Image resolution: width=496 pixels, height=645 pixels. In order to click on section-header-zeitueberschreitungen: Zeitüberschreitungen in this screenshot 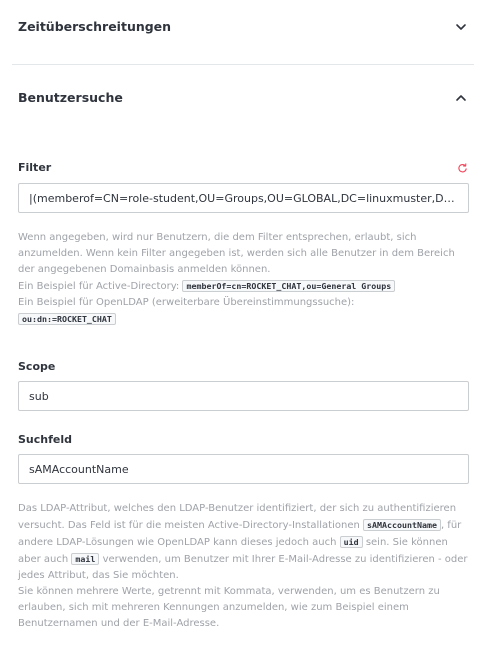, I will do `click(243, 26)`.